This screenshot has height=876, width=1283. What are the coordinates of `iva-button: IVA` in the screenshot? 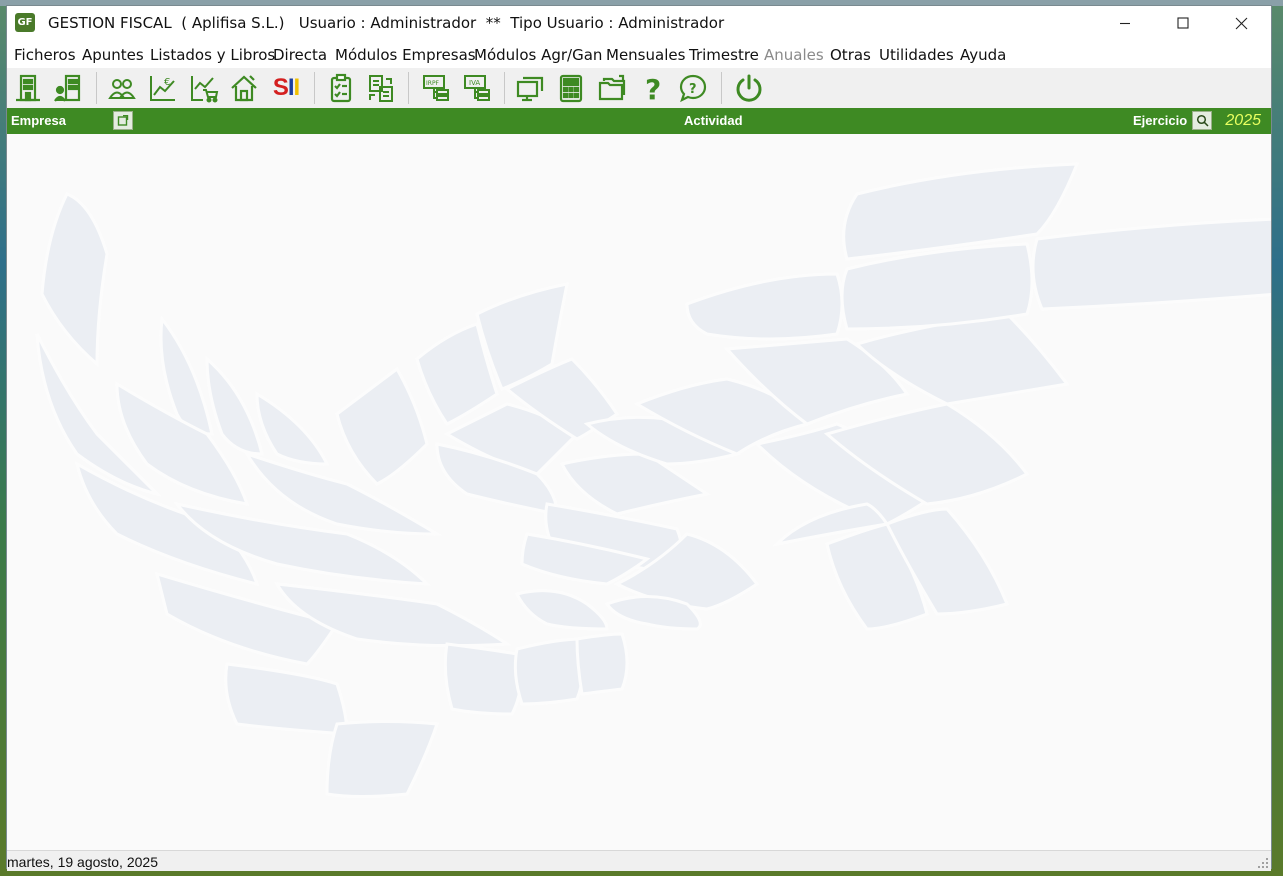 It's located at (477, 88).